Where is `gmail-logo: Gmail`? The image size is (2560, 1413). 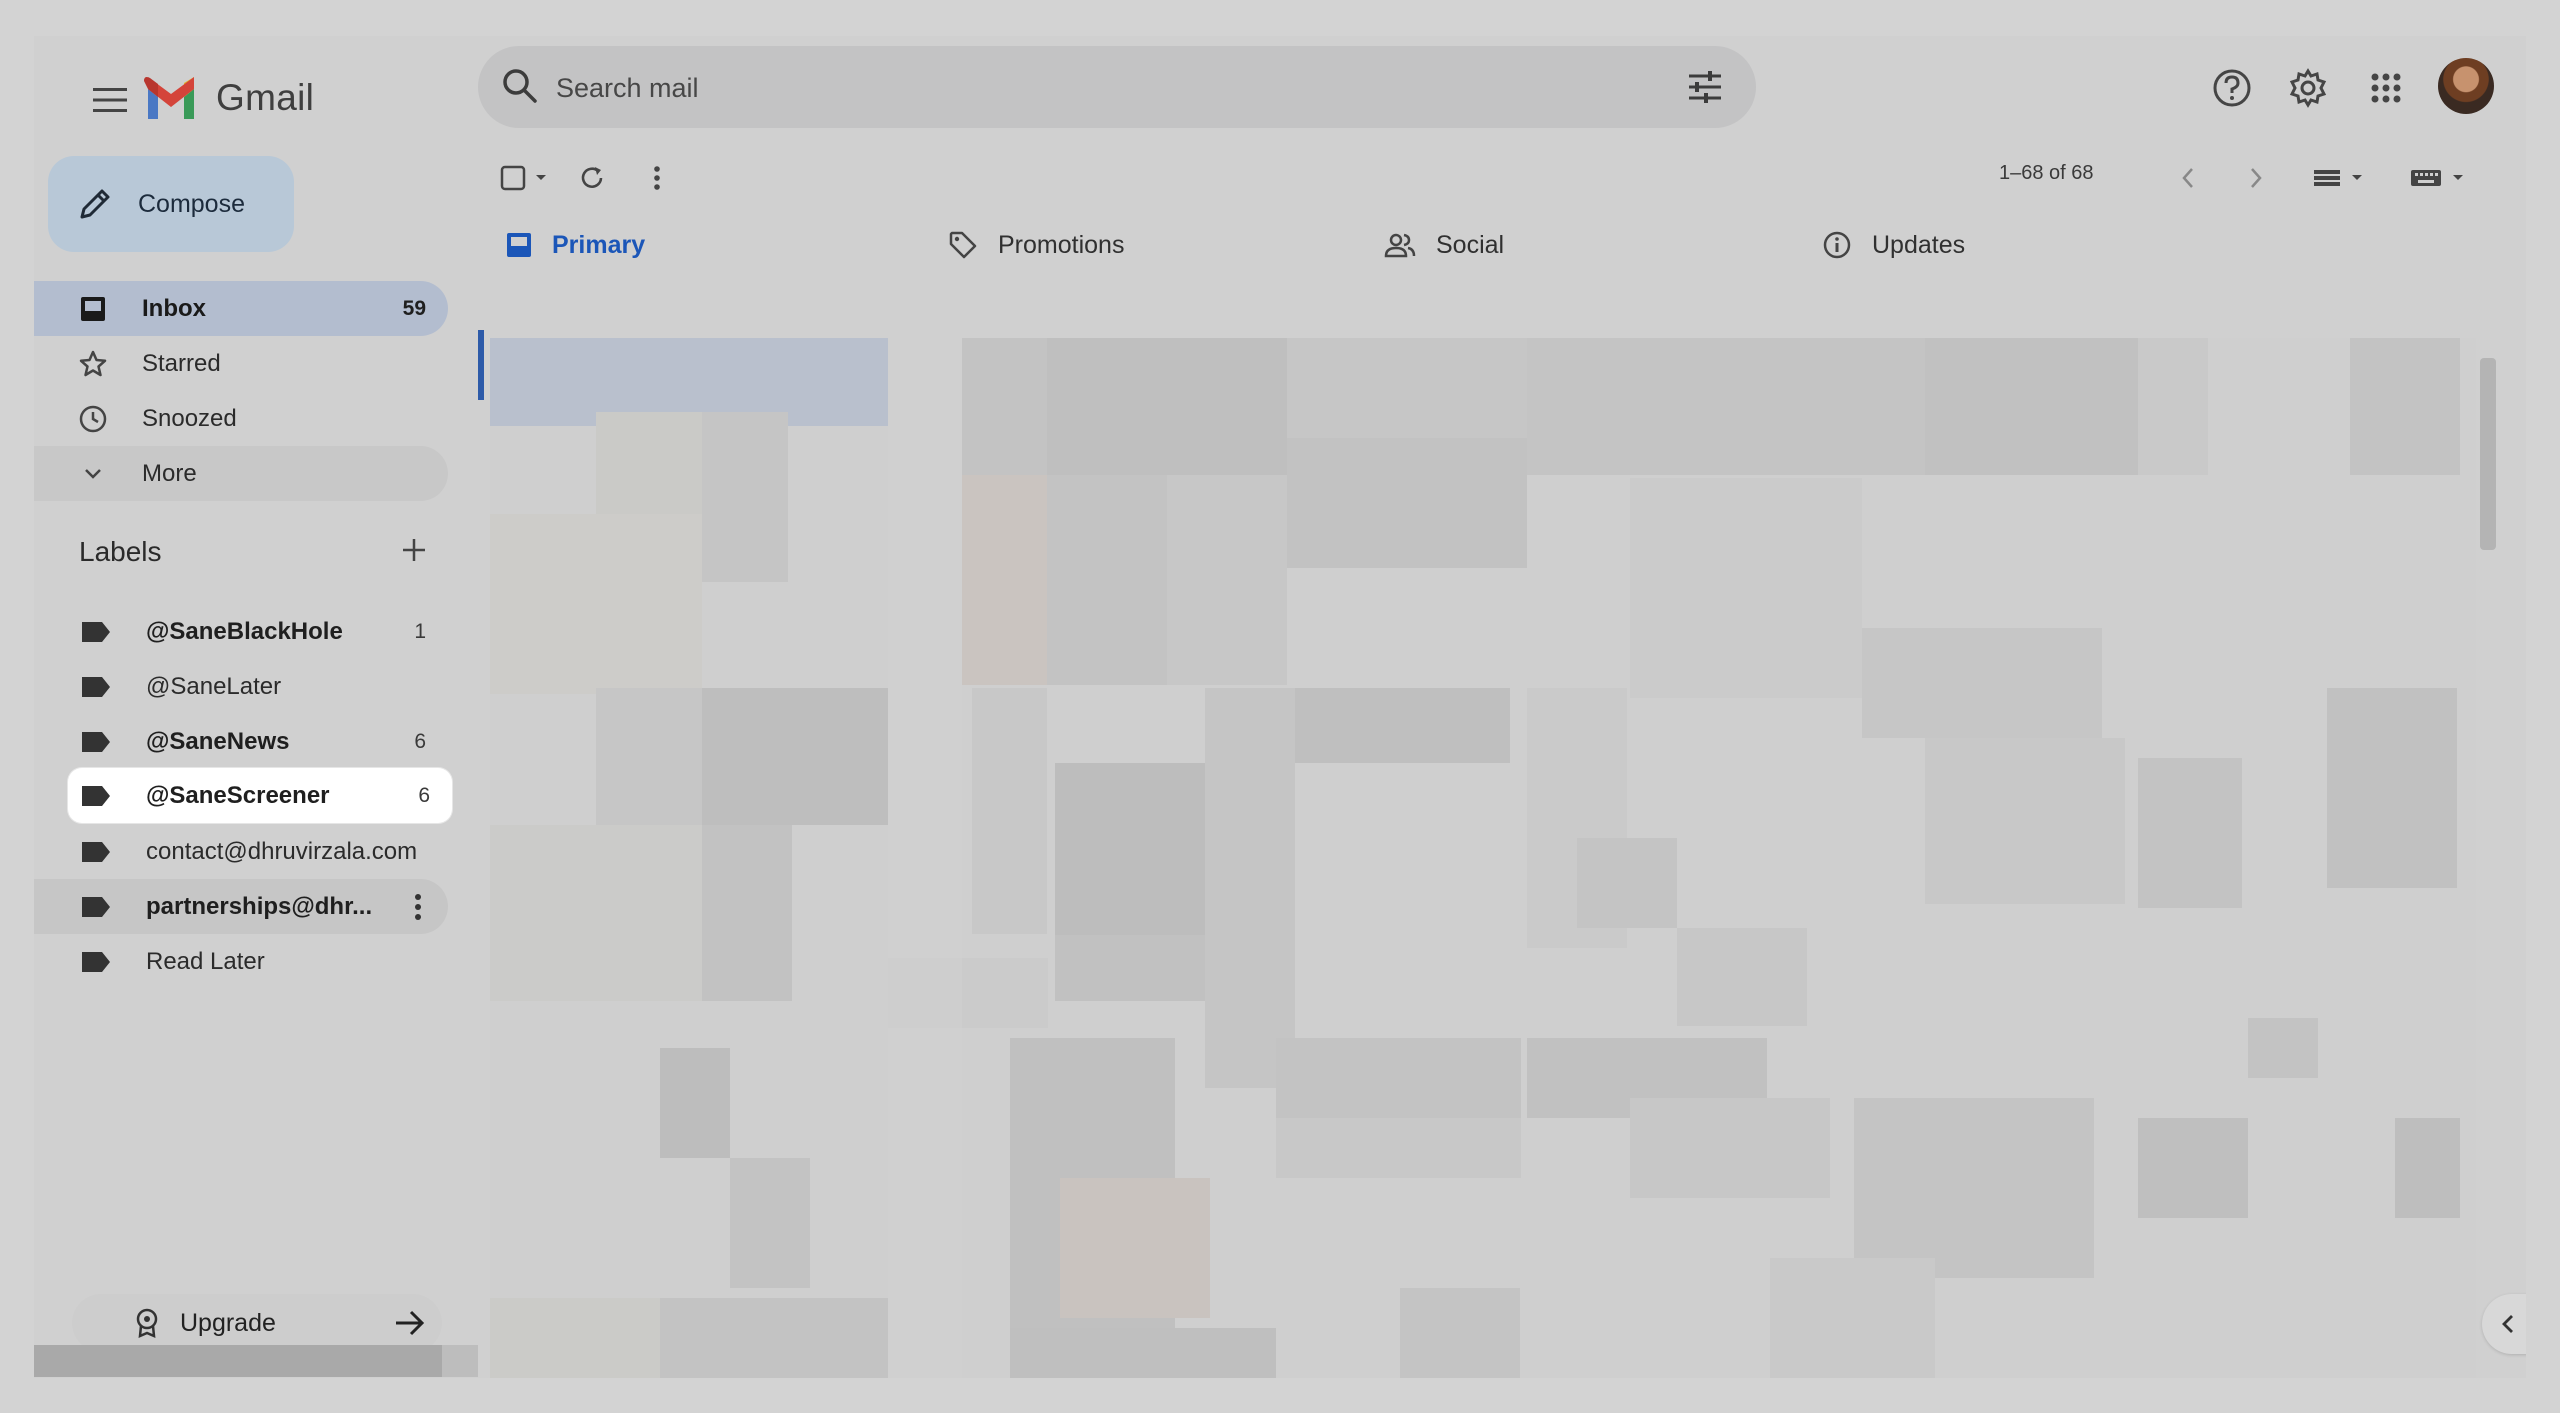 gmail-logo: Gmail is located at coordinates (229, 98).